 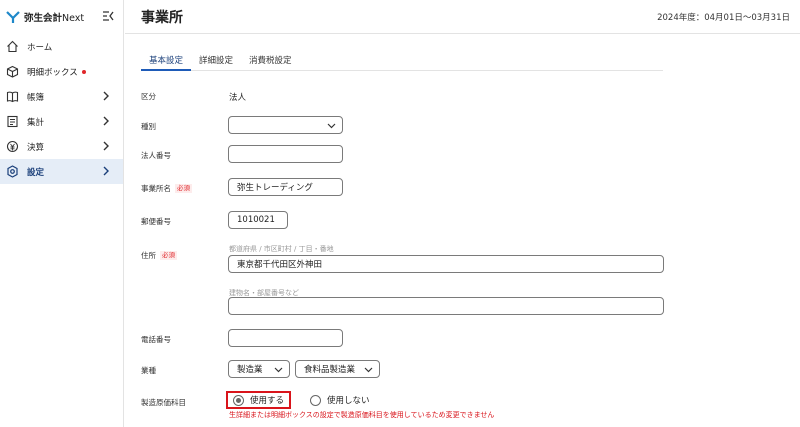 What do you see at coordinates (40, 47) in the screenshot?
I see `sidebar-item-label: ホーム` at bounding box center [40, 47].